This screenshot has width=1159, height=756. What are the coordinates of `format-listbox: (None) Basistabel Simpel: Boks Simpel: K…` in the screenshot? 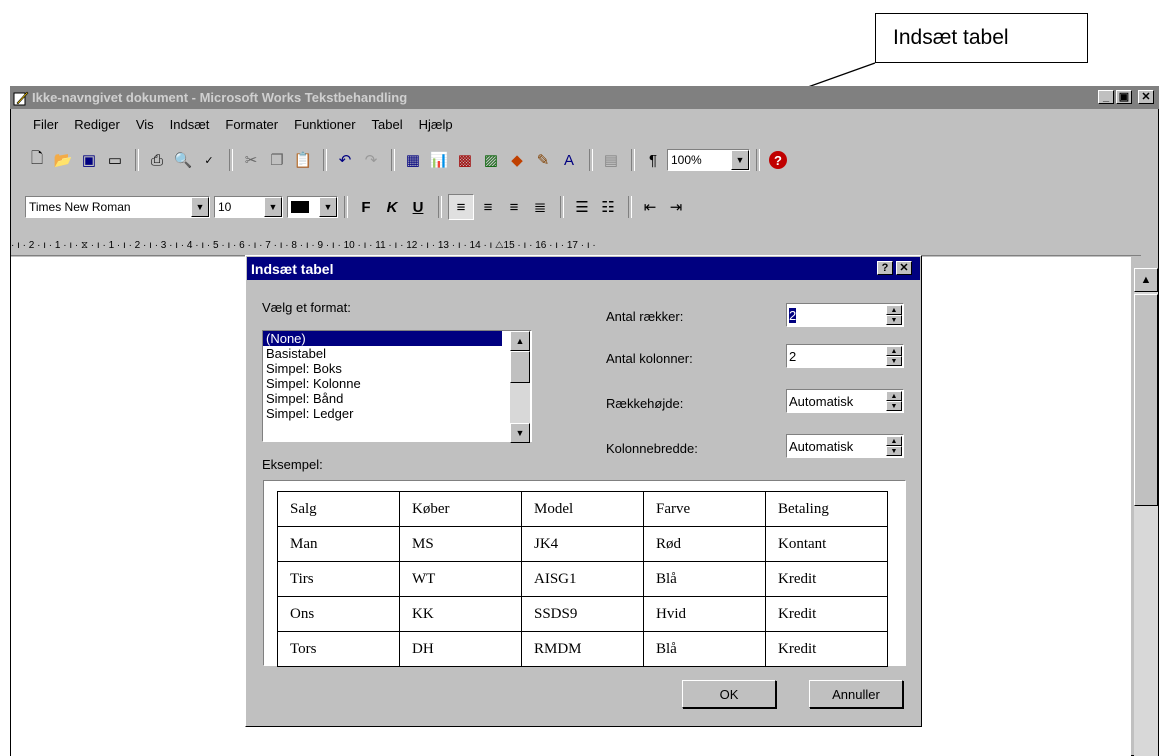 It's located at (397, 386).